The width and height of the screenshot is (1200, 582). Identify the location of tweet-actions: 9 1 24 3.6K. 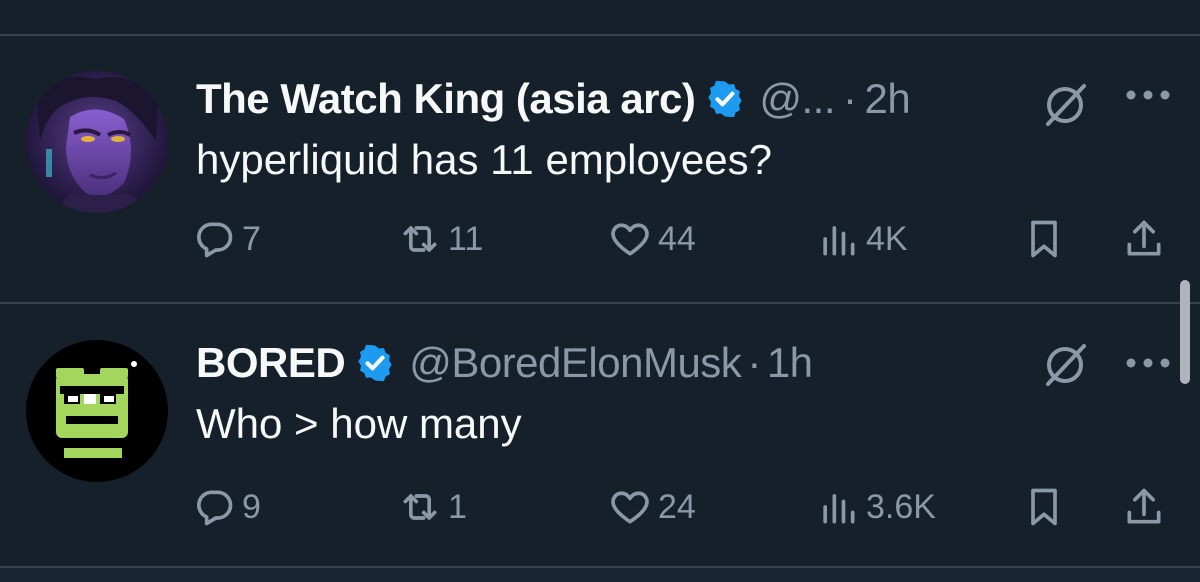
(687, 507).